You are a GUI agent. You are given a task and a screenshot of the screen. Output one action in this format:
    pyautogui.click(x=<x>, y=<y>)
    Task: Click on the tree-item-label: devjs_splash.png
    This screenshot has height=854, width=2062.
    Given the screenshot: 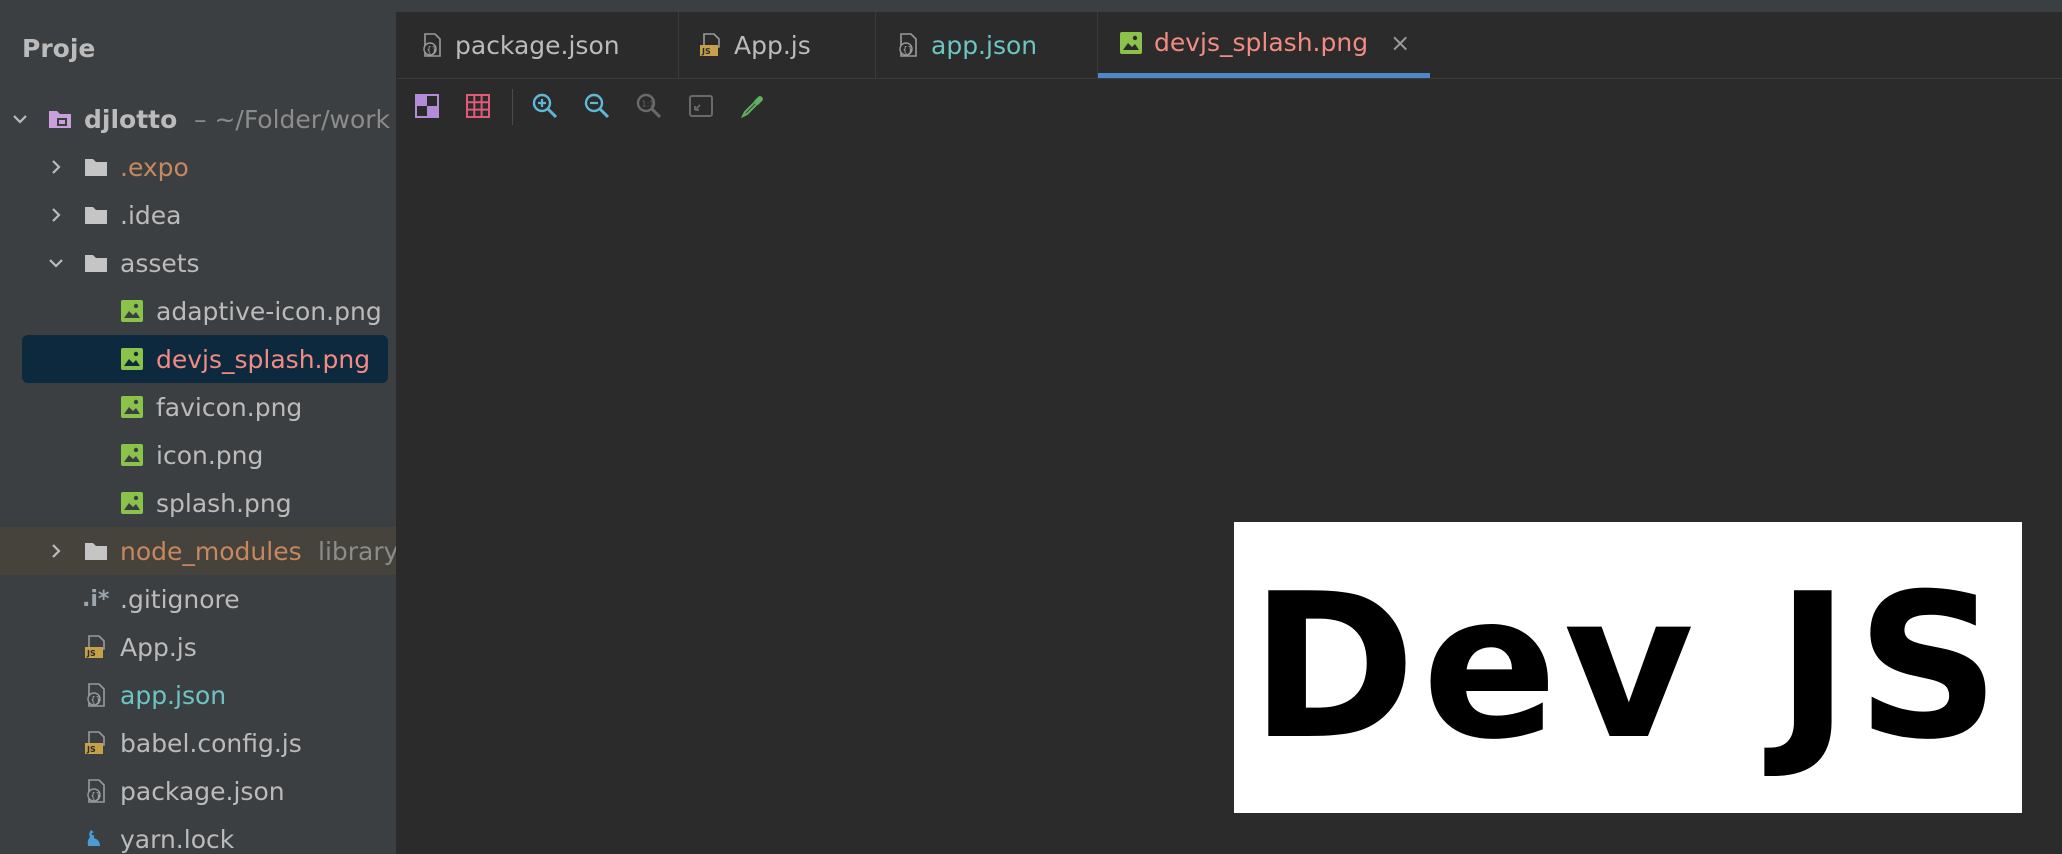 What is the action you would take?
    pyautogui.click(x=263, y=359)
    